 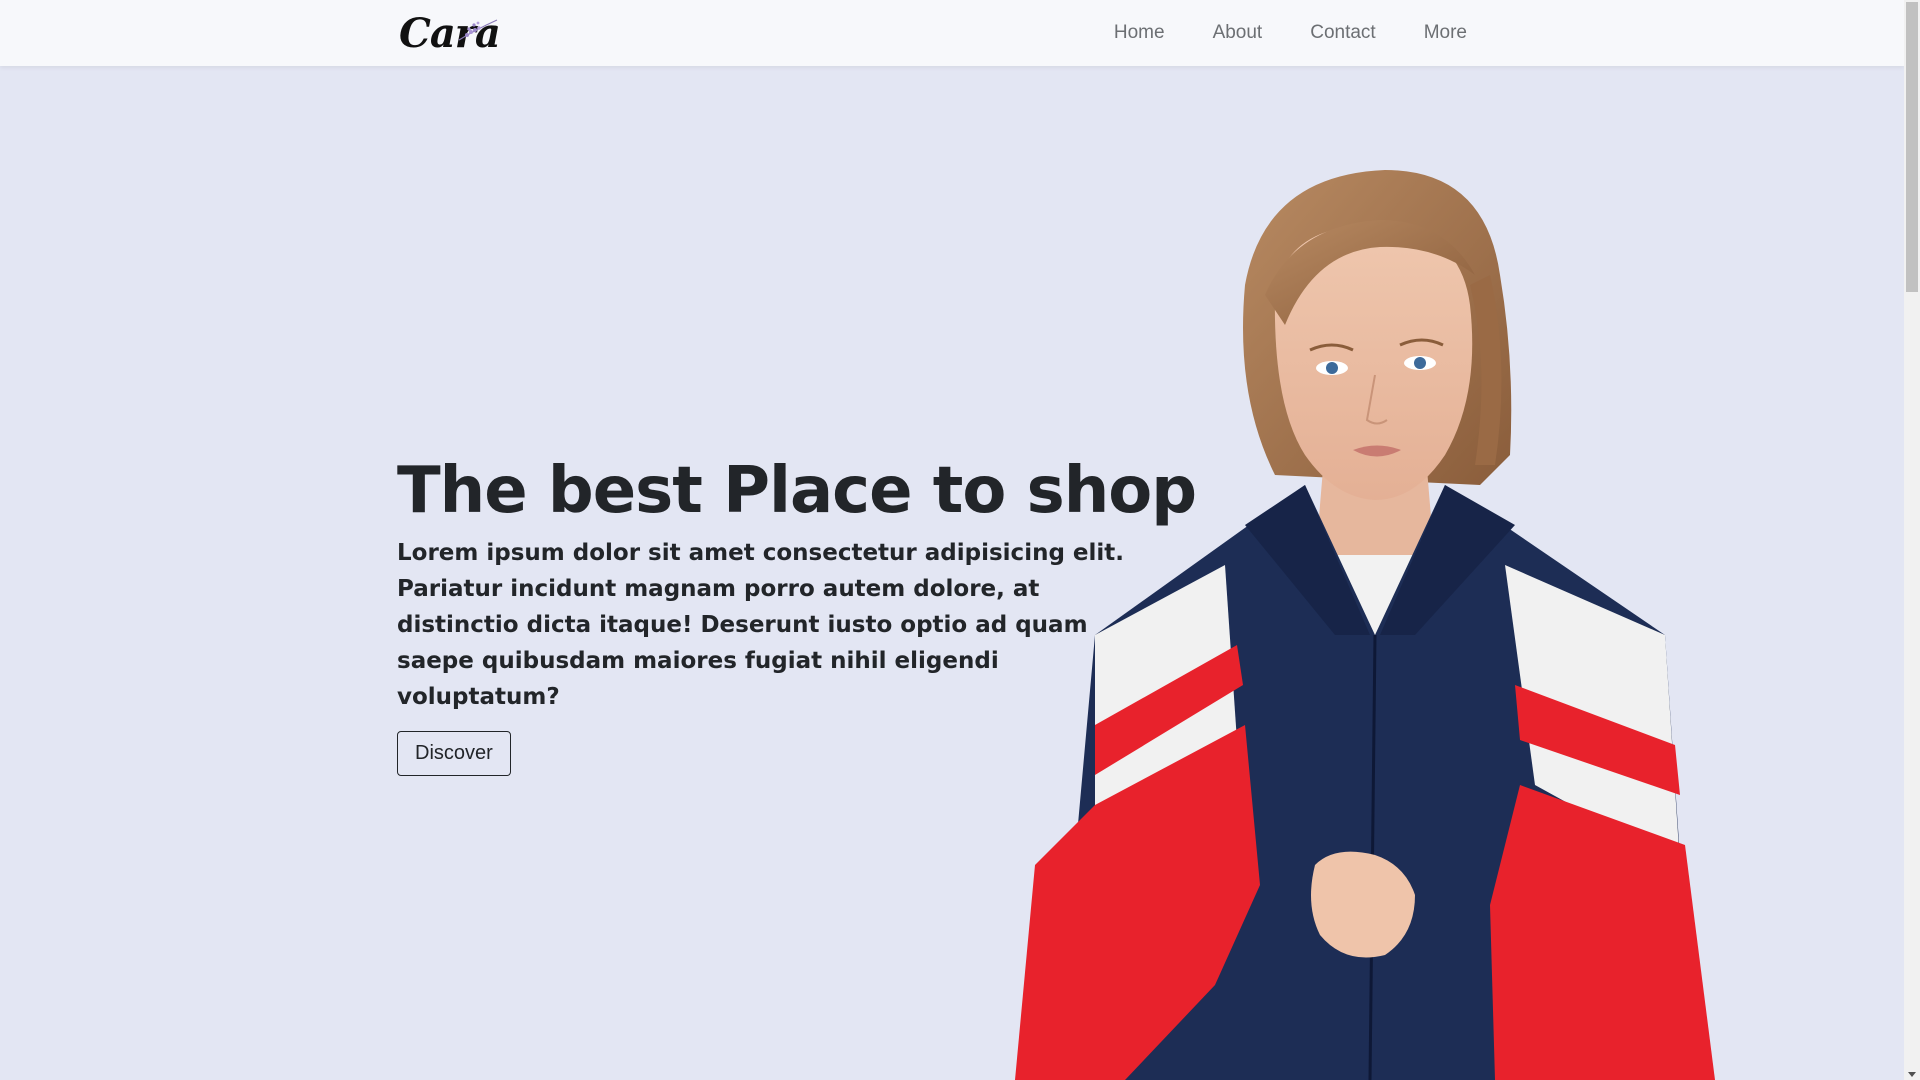 What do you see at coordinates (1139, 32) in the screenshot?
I see `nav-home: Home` at bounding box center [1139, 32].